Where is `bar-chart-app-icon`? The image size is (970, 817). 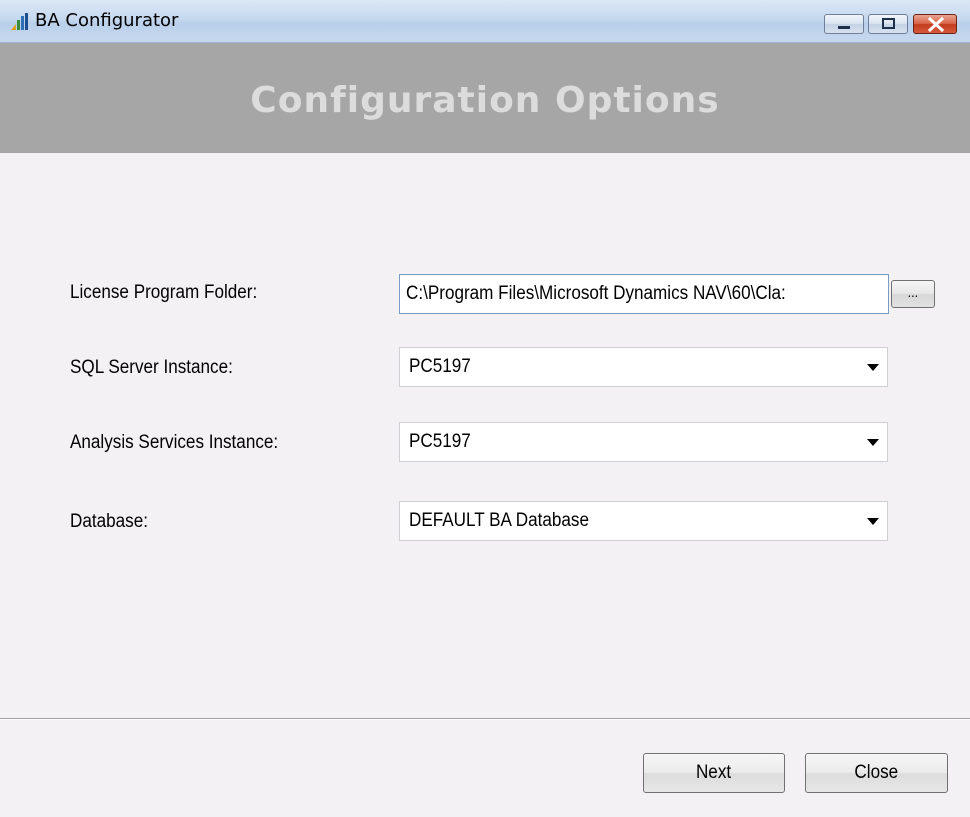
bar-chart-app-icon is located at coordinates (20, 22).